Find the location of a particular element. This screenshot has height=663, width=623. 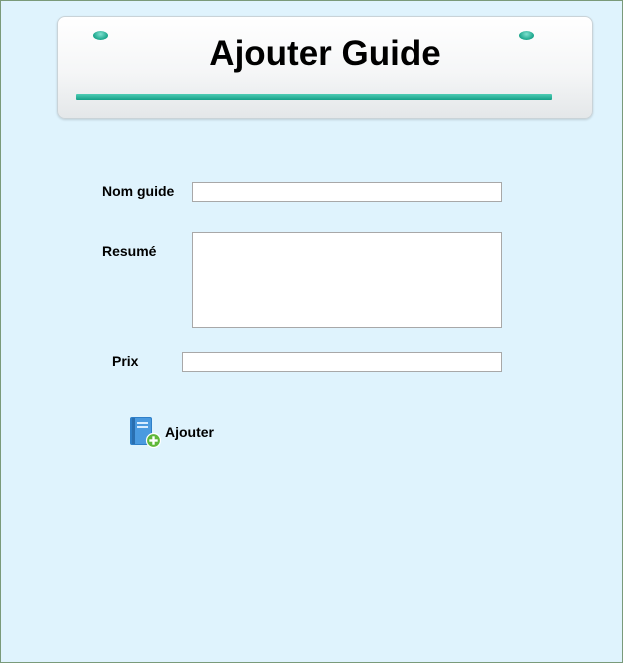

nom-guide-label: Nom guide is located at coordinates (138, 191).